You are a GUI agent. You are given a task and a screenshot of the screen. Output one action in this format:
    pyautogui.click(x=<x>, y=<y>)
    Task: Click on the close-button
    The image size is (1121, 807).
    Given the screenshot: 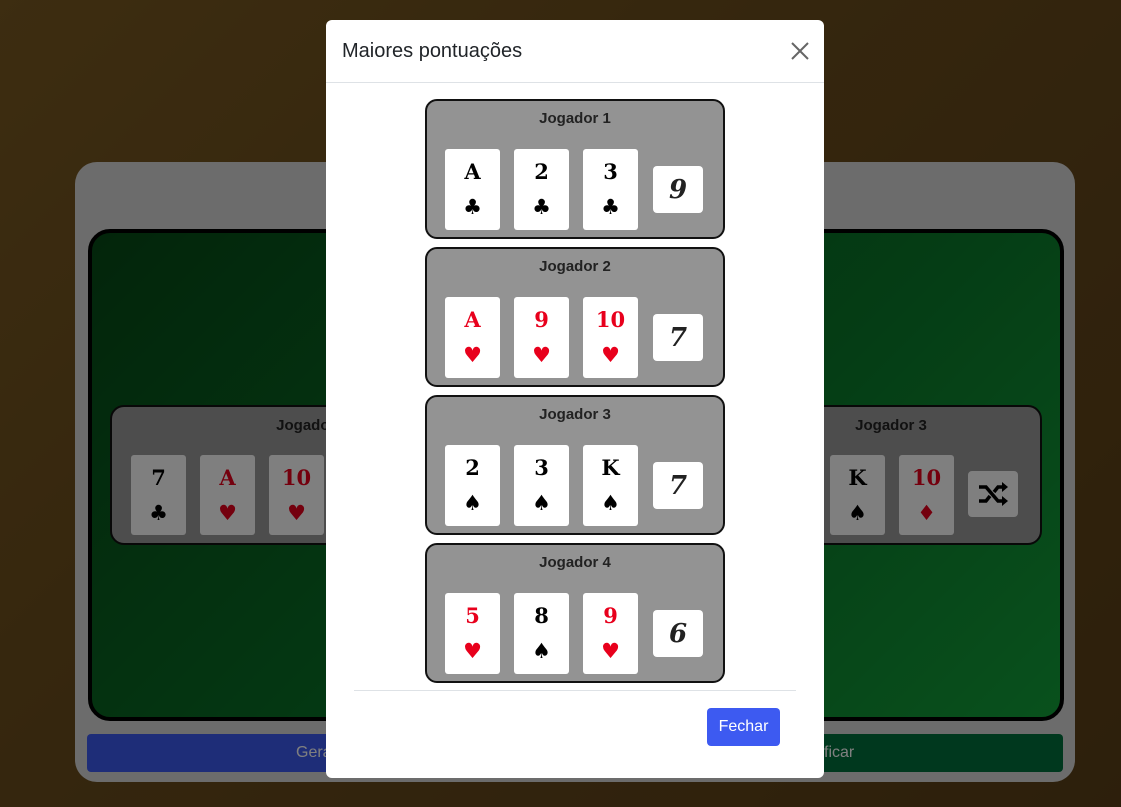 What is the action you would take?
    pyautogui.click(x=800, y=51)
    